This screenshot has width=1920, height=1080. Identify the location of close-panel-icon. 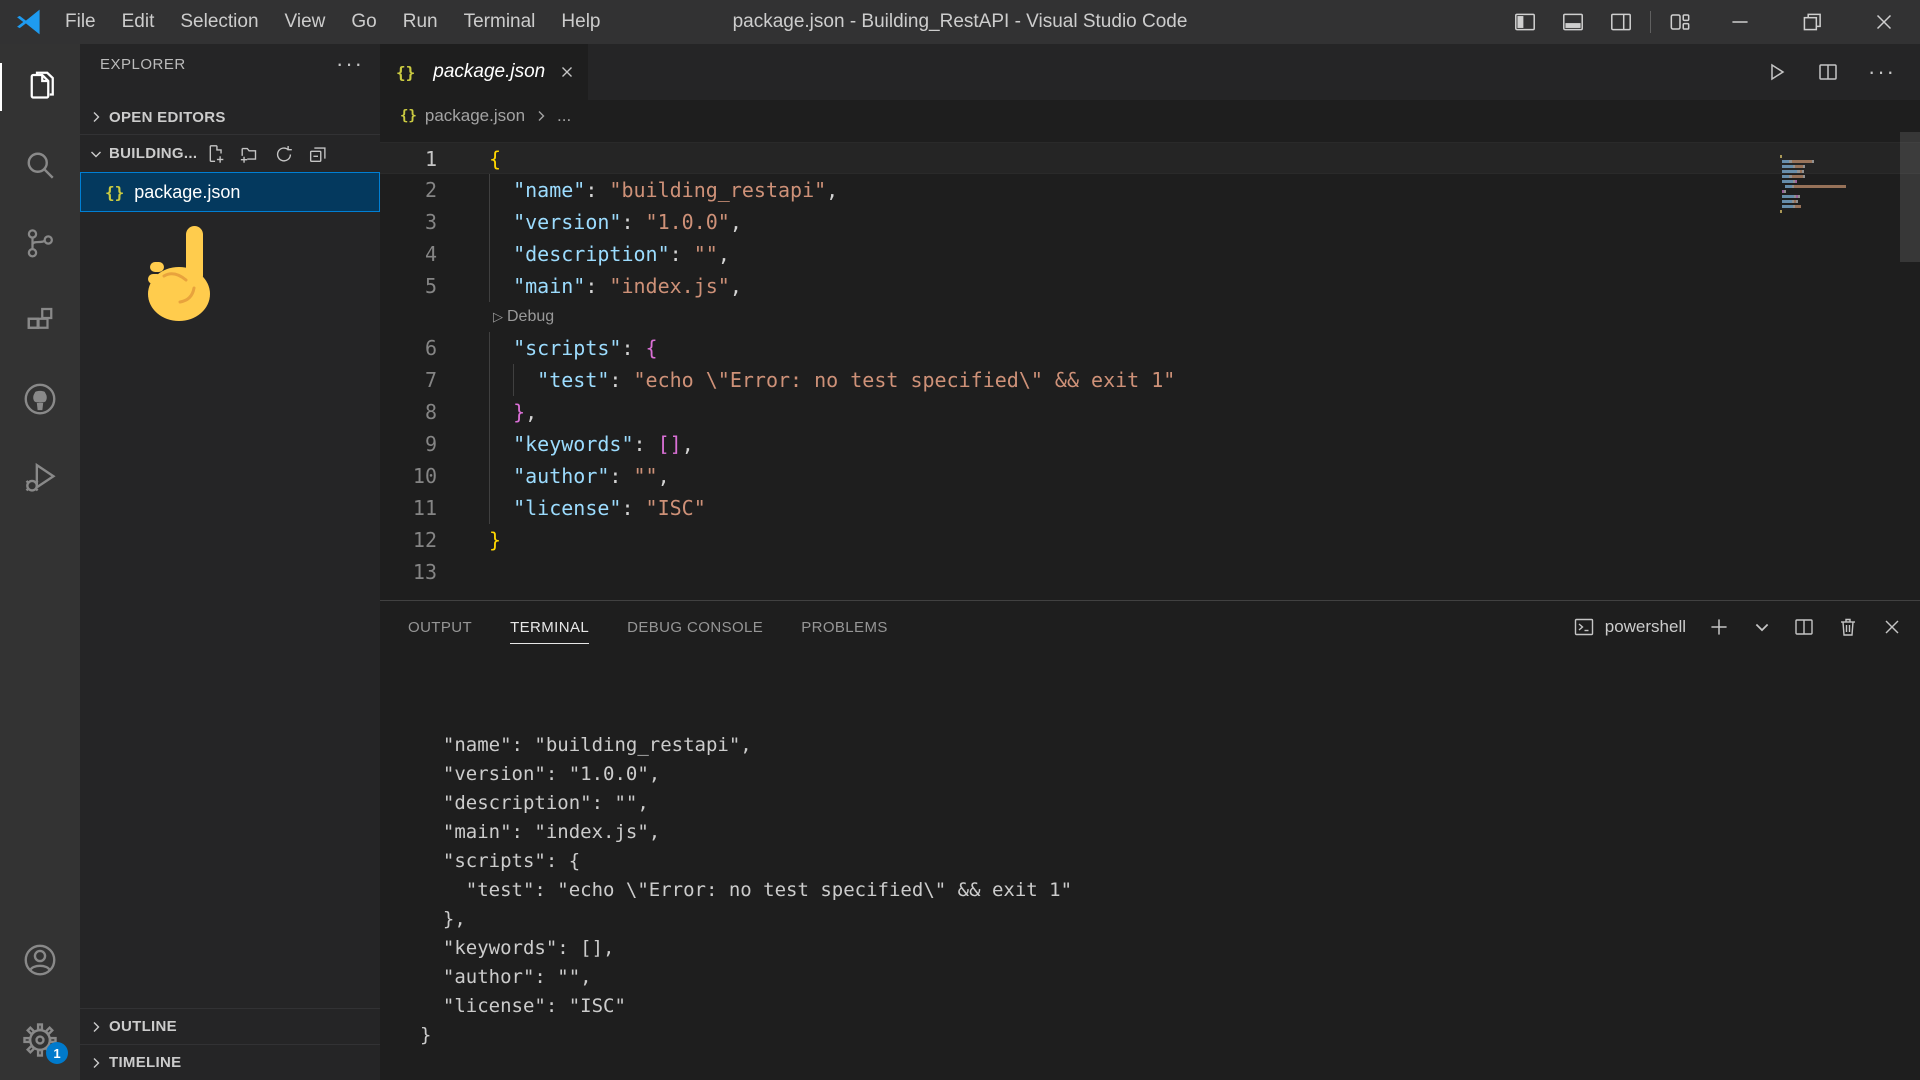
(1892, 627).